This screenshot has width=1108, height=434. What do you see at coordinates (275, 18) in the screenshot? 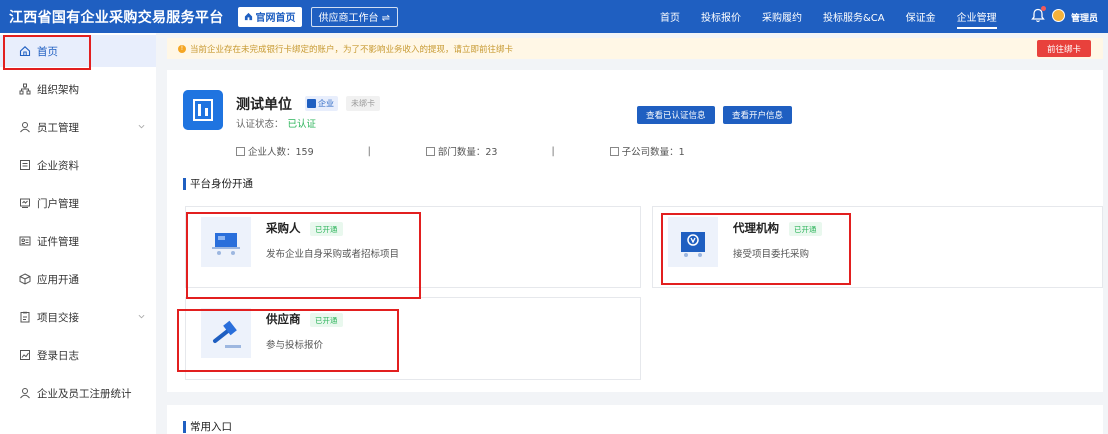
I see `official-home-label: 官网首页` at bounding box center [275, 18].